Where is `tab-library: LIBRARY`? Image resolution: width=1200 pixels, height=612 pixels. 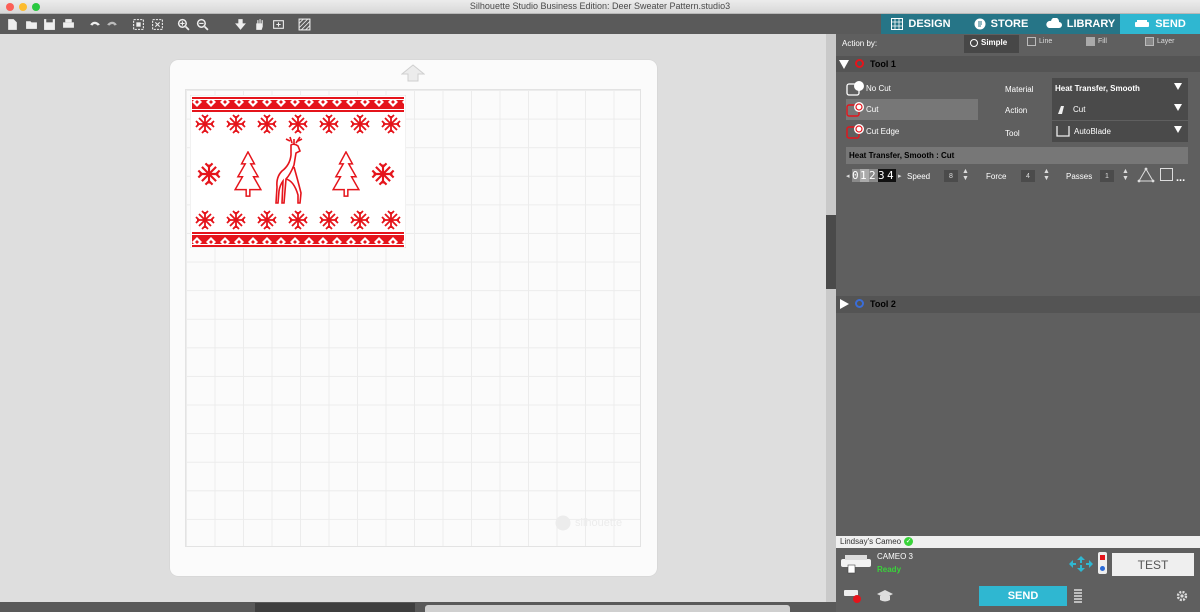 tab-library: LIBRARY is located at coordinates (1080, 24).